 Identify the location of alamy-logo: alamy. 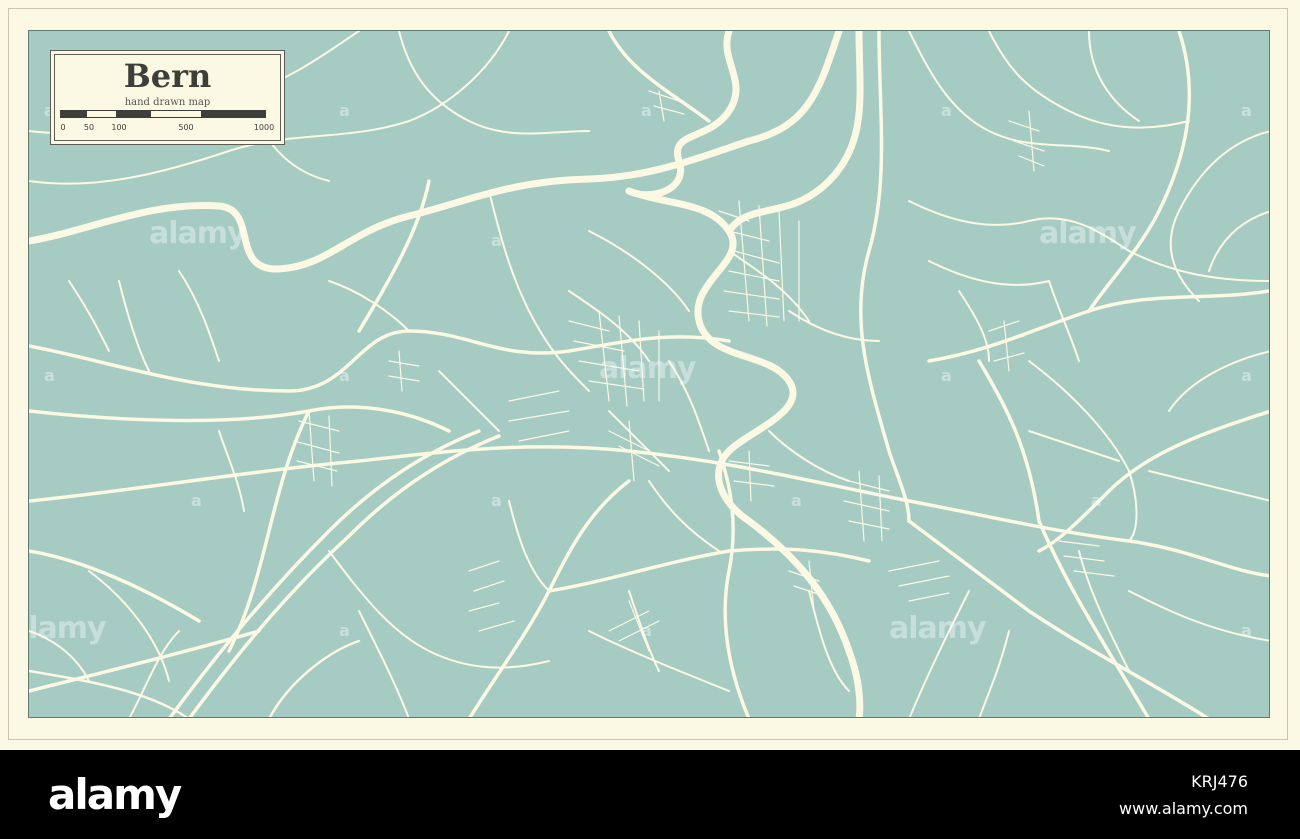
(115, 794).